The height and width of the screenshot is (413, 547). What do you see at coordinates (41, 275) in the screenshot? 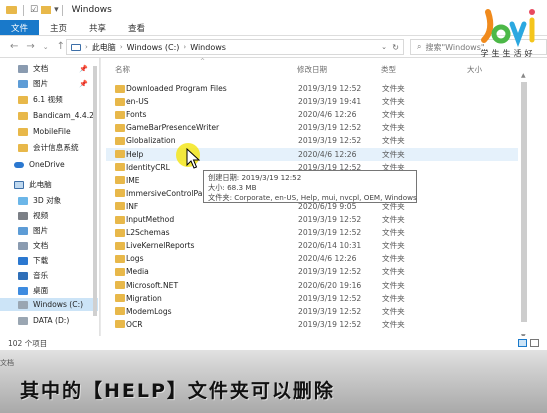
I see `sidebar-item-label: 音乐` at bounding box center [41, 275].